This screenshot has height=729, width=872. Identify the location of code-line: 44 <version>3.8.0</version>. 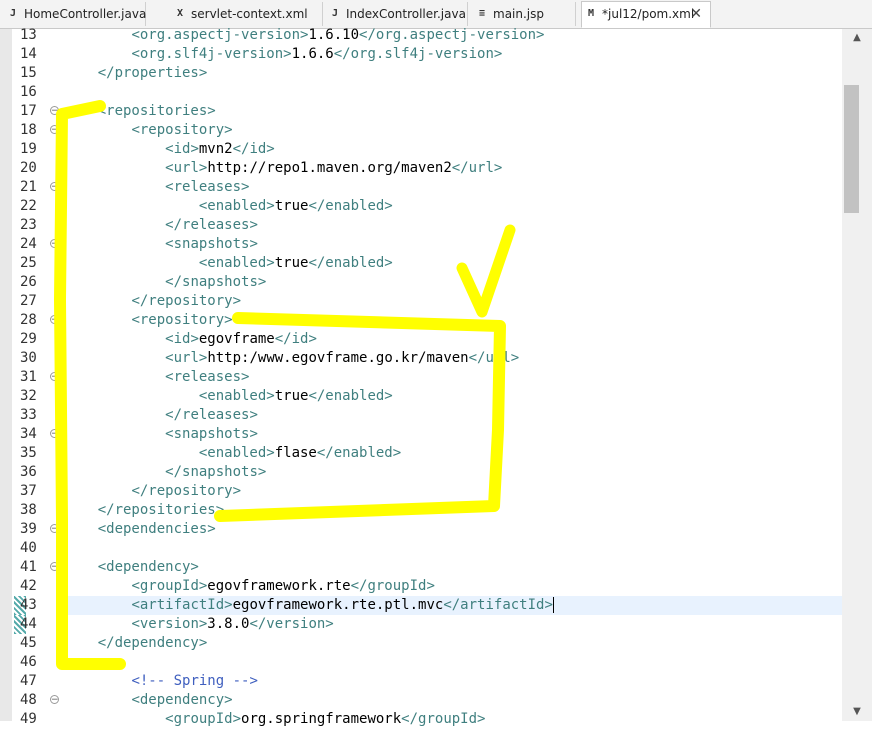
(421, 624).